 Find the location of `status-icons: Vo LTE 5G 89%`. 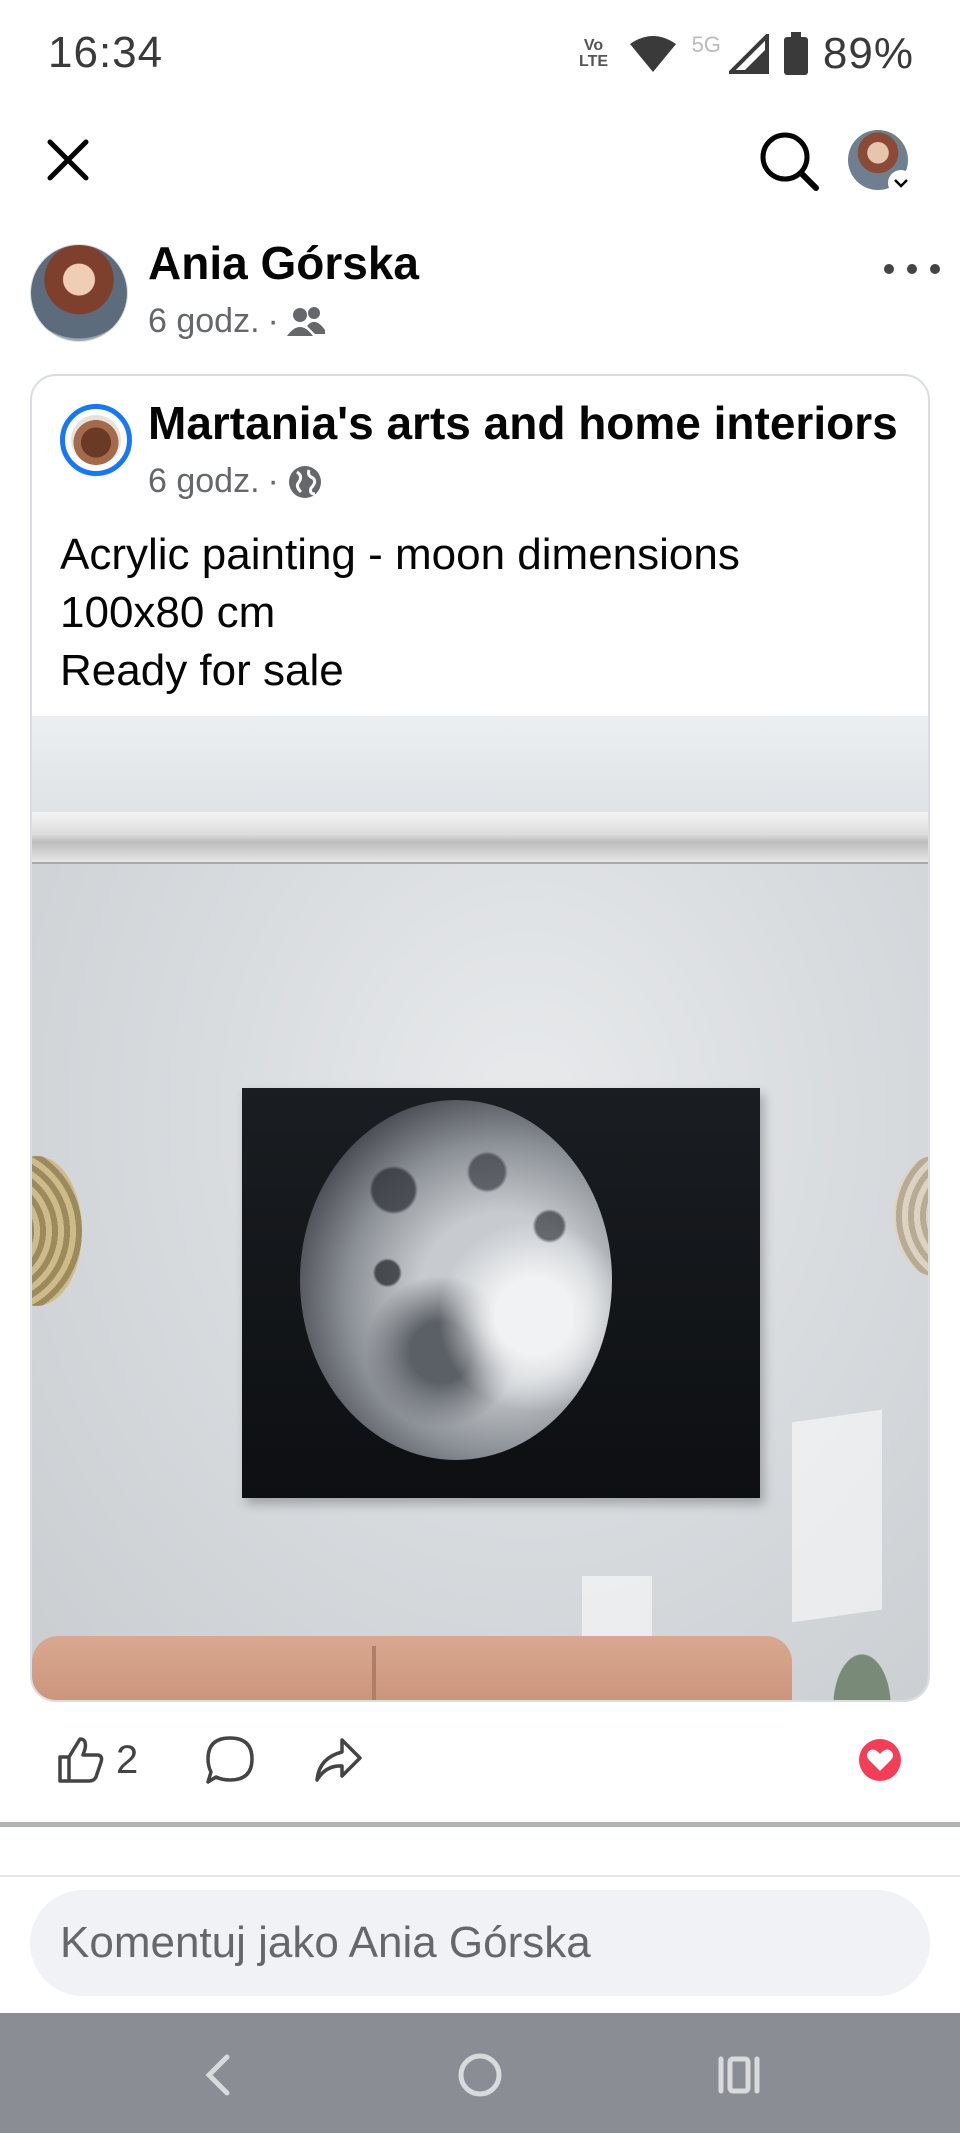

status-icons: Vo LTE 5G 89% is located at coordinates (744, 54).